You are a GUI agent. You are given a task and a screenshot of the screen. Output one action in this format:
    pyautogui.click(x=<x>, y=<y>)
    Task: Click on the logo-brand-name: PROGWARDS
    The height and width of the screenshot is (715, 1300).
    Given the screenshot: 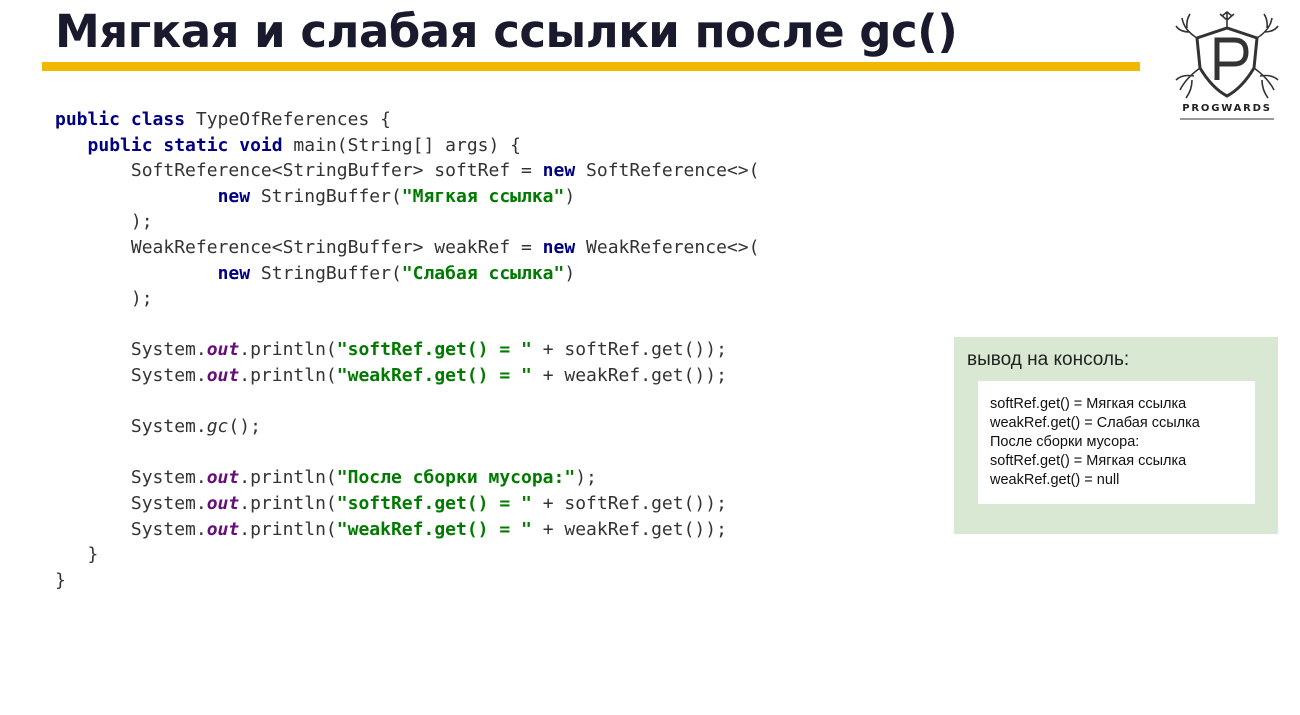 What is the action you would take?
    pyautogui.click(x=1227, y=108)
    